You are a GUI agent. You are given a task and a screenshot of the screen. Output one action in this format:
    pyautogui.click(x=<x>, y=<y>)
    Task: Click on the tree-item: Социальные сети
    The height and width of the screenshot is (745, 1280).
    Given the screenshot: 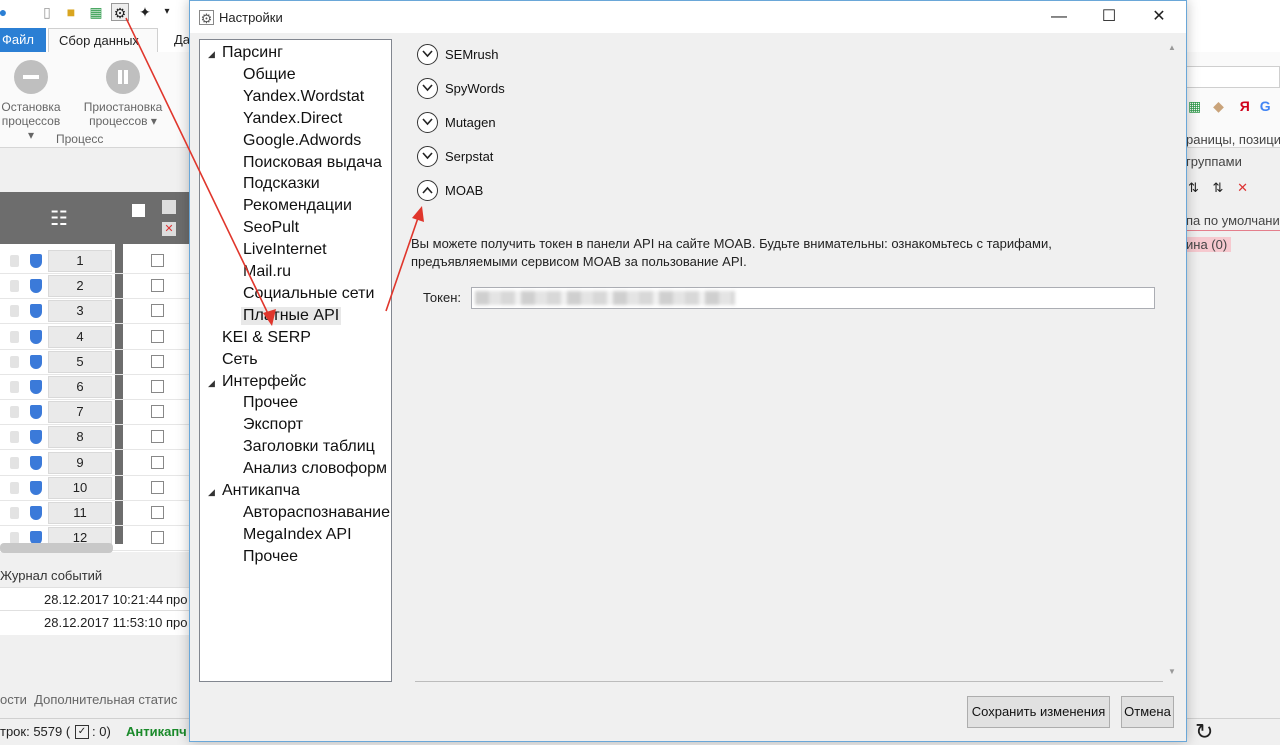 What is the action you would take?
    pyautogui.click(x=308, y=294)
    